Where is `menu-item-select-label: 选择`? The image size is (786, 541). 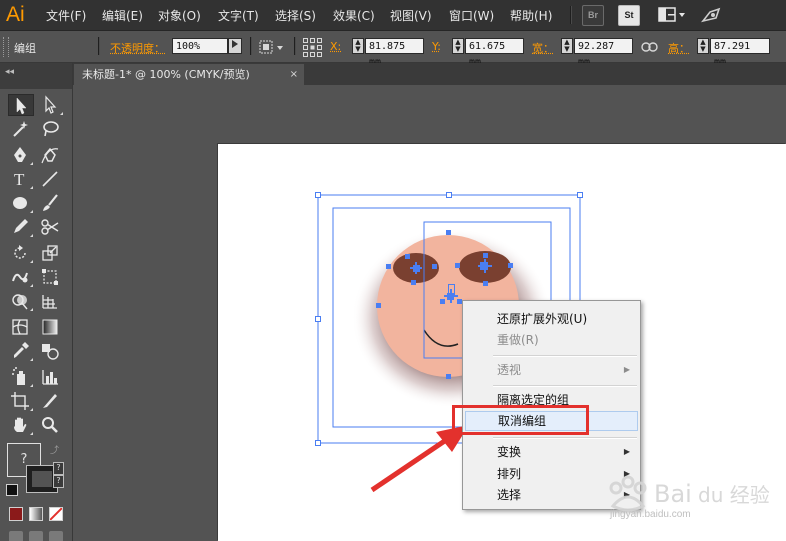 menu-item-select-label: 选择 is located at coordinates (509, 495).